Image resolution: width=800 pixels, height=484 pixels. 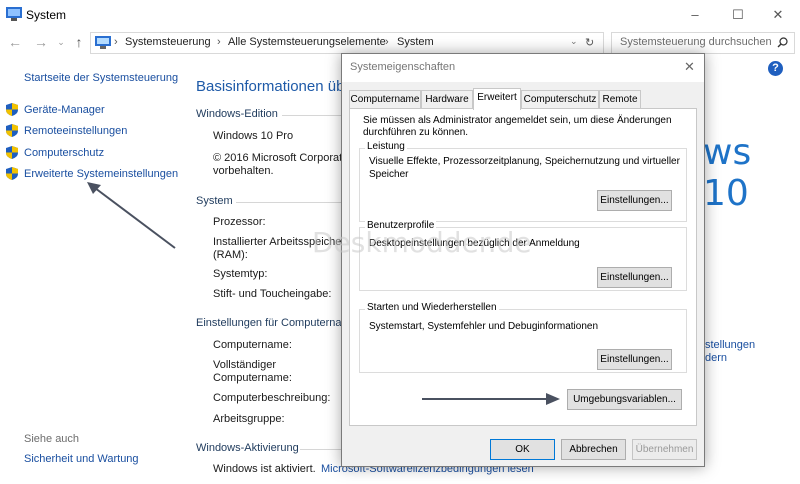 I want to click on tab-erweitert: Erweitert, so click(x=497, y=99).